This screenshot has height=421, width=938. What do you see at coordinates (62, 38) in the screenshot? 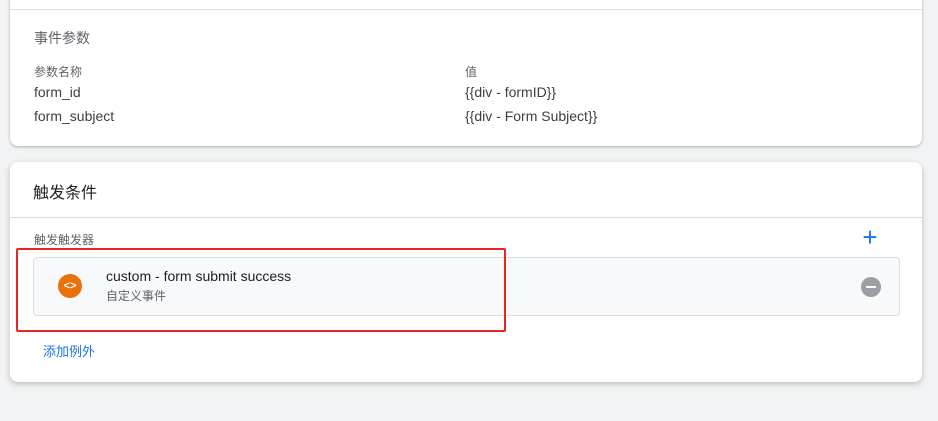
I see `event-params-label: 事件参数` at bounding box center [62, 38].